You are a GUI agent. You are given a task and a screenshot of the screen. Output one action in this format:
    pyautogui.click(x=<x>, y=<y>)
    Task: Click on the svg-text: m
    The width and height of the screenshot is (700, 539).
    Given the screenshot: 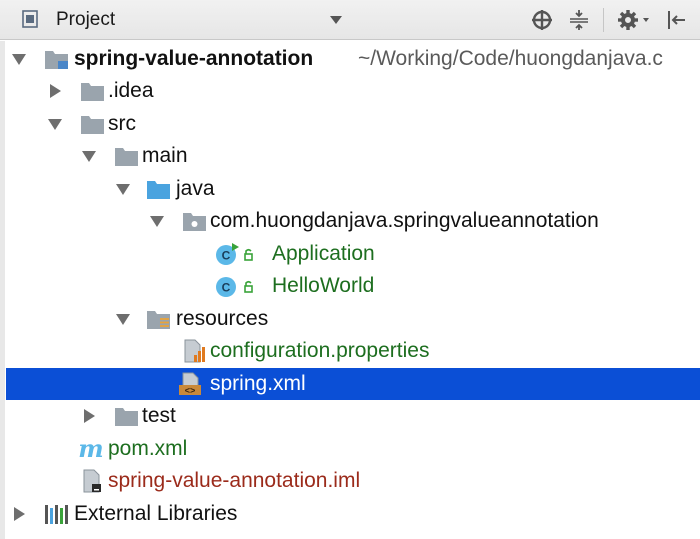 What is the action you would take?
    pyautogui.click(x=90, y=449)
    